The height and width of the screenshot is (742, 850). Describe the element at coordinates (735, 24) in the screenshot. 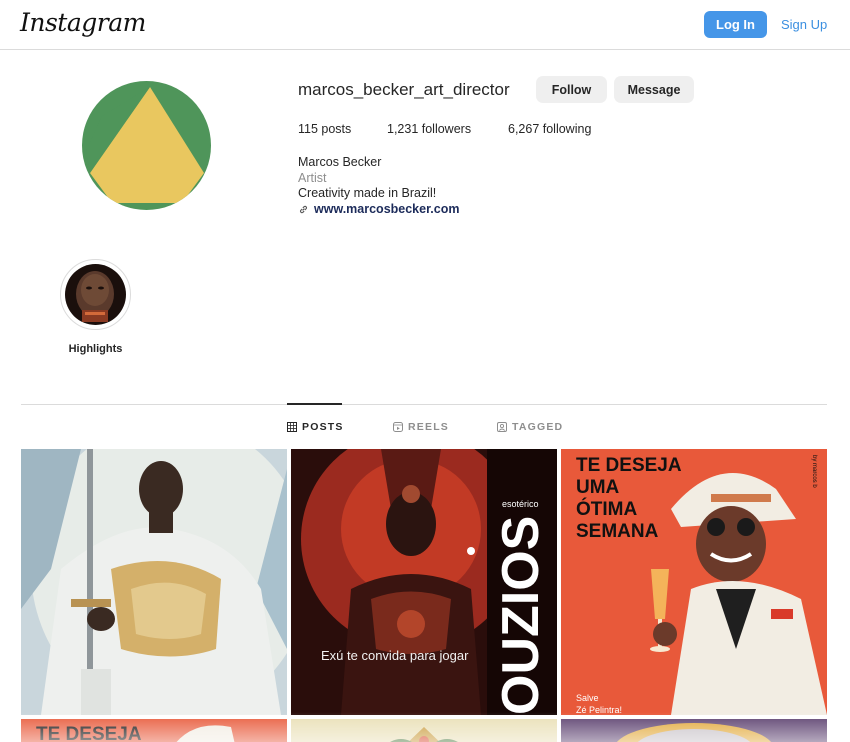

I see `login-button: Log In` at that location.